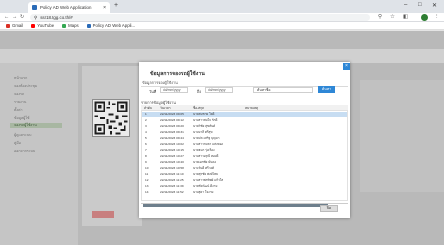  What do you see at coordinates (198, 108) in the screenshot?
I see `column-header: ชื่อ-สกุล` at bounding box center [198, 108].